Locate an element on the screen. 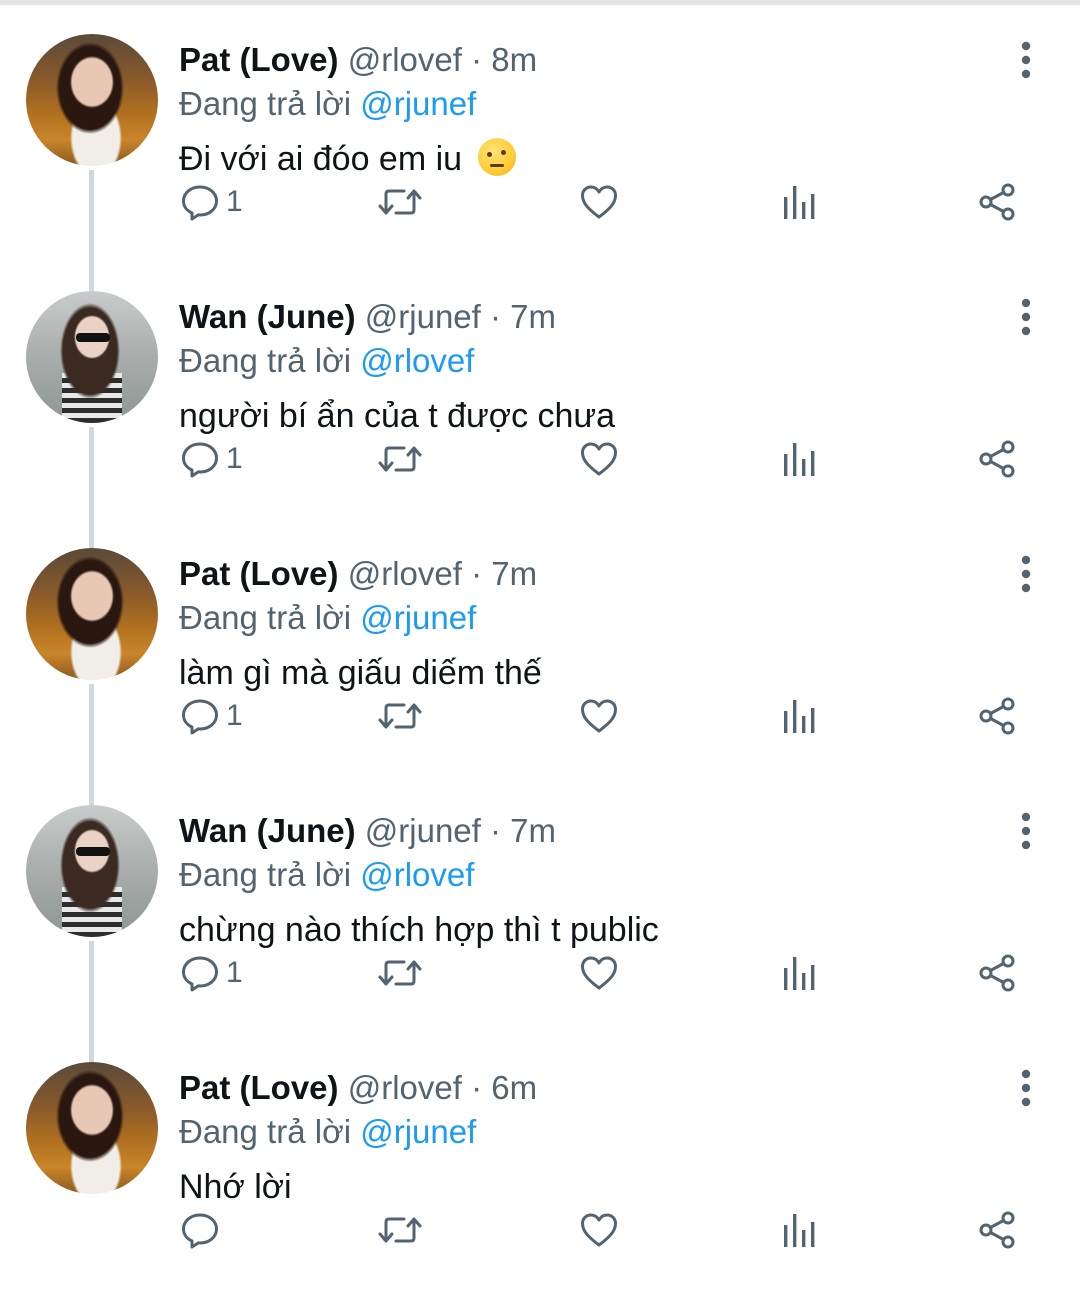 This screenshot has width=1080, height=1301. avatar-sunglasses is located at coordinates (93, 337).